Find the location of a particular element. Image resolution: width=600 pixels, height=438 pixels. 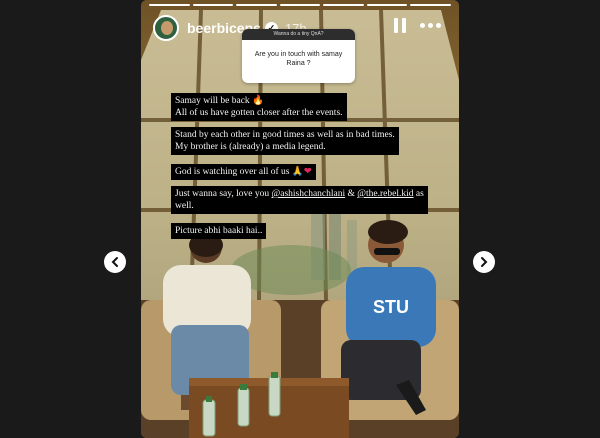

caption-text: Picture abhi baaki hai.. is located at coordinates (219, 231).